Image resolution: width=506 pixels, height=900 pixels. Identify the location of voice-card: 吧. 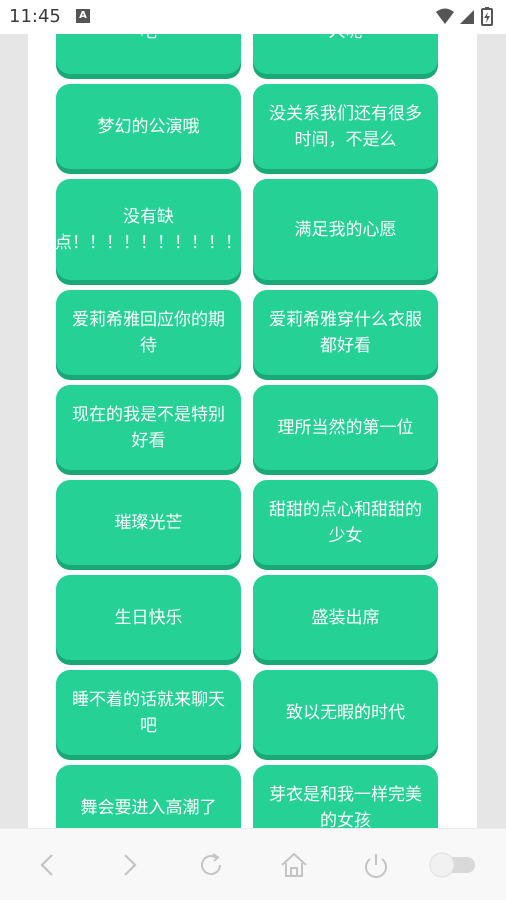
(148, 54).